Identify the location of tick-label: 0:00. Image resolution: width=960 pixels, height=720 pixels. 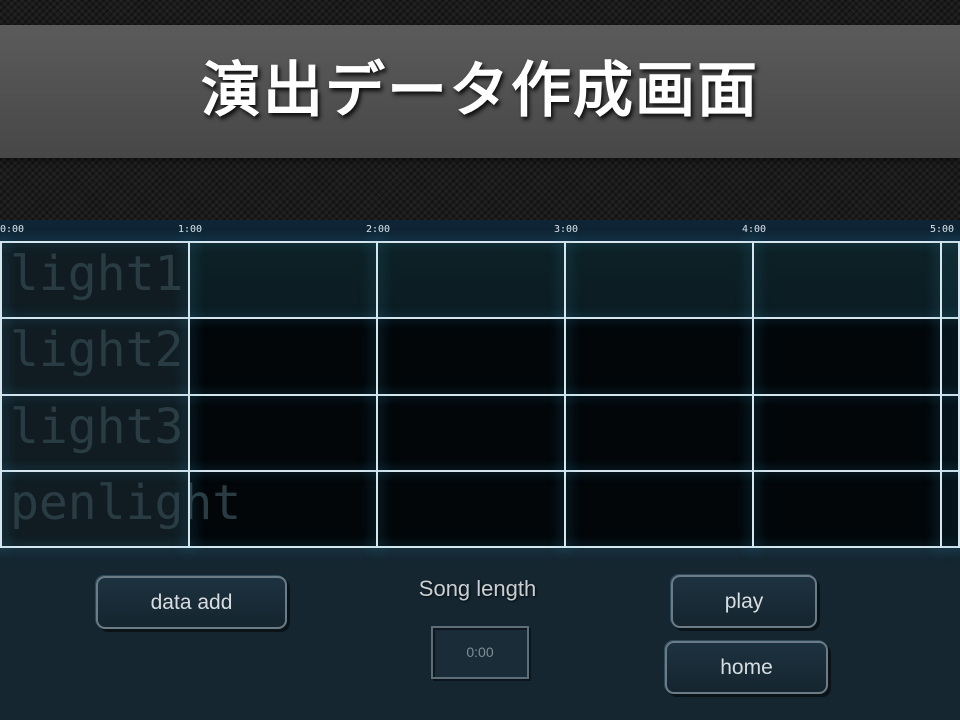
(12, 229).